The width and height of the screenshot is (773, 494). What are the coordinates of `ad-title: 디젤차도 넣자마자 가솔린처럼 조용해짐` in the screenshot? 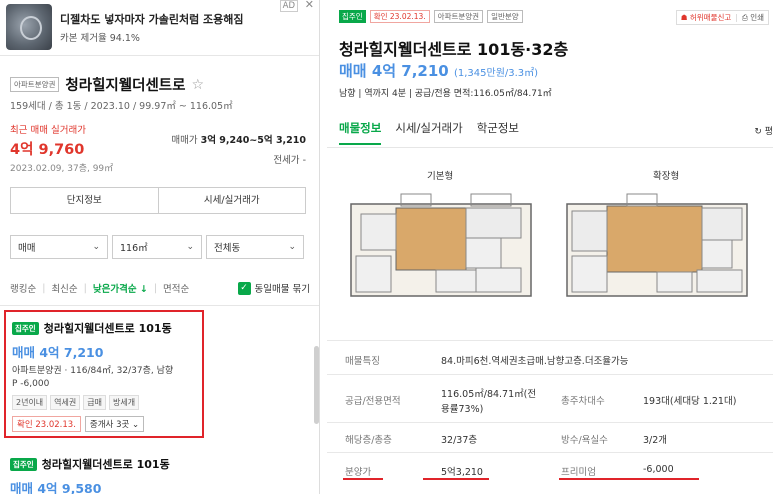 It's located at (152, 19).